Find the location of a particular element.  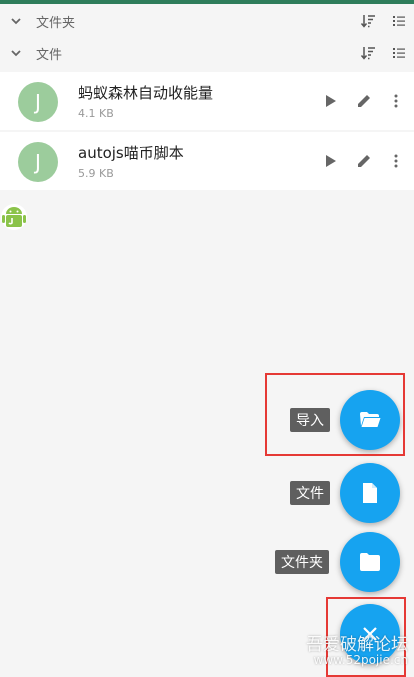

file-icon is located at coordinates (370, 493).